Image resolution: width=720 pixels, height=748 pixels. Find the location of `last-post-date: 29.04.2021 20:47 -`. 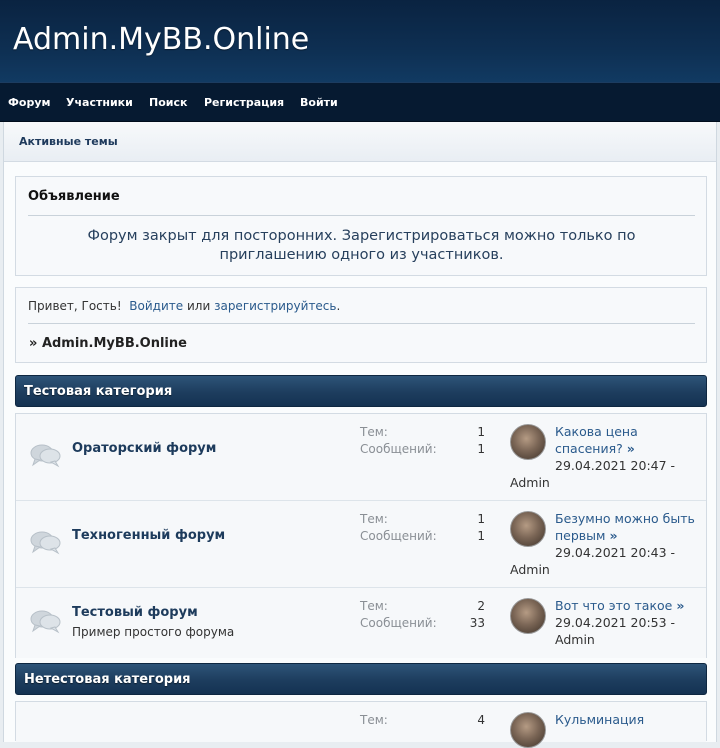

last-post-date: 29.04.2021 20:47 - is located at coordinates (615, 465).